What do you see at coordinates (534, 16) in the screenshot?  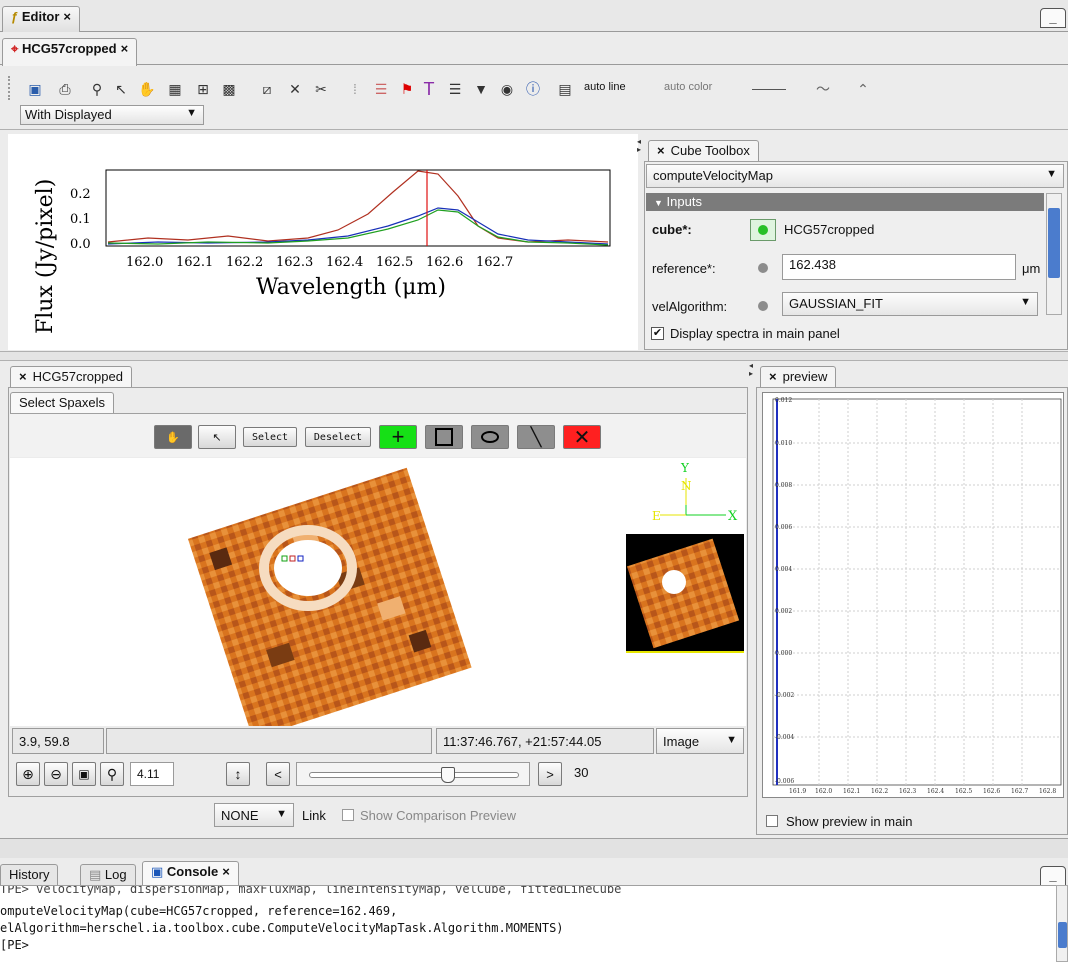 I see `editor-tabbar` at bounding box center [534, 16].